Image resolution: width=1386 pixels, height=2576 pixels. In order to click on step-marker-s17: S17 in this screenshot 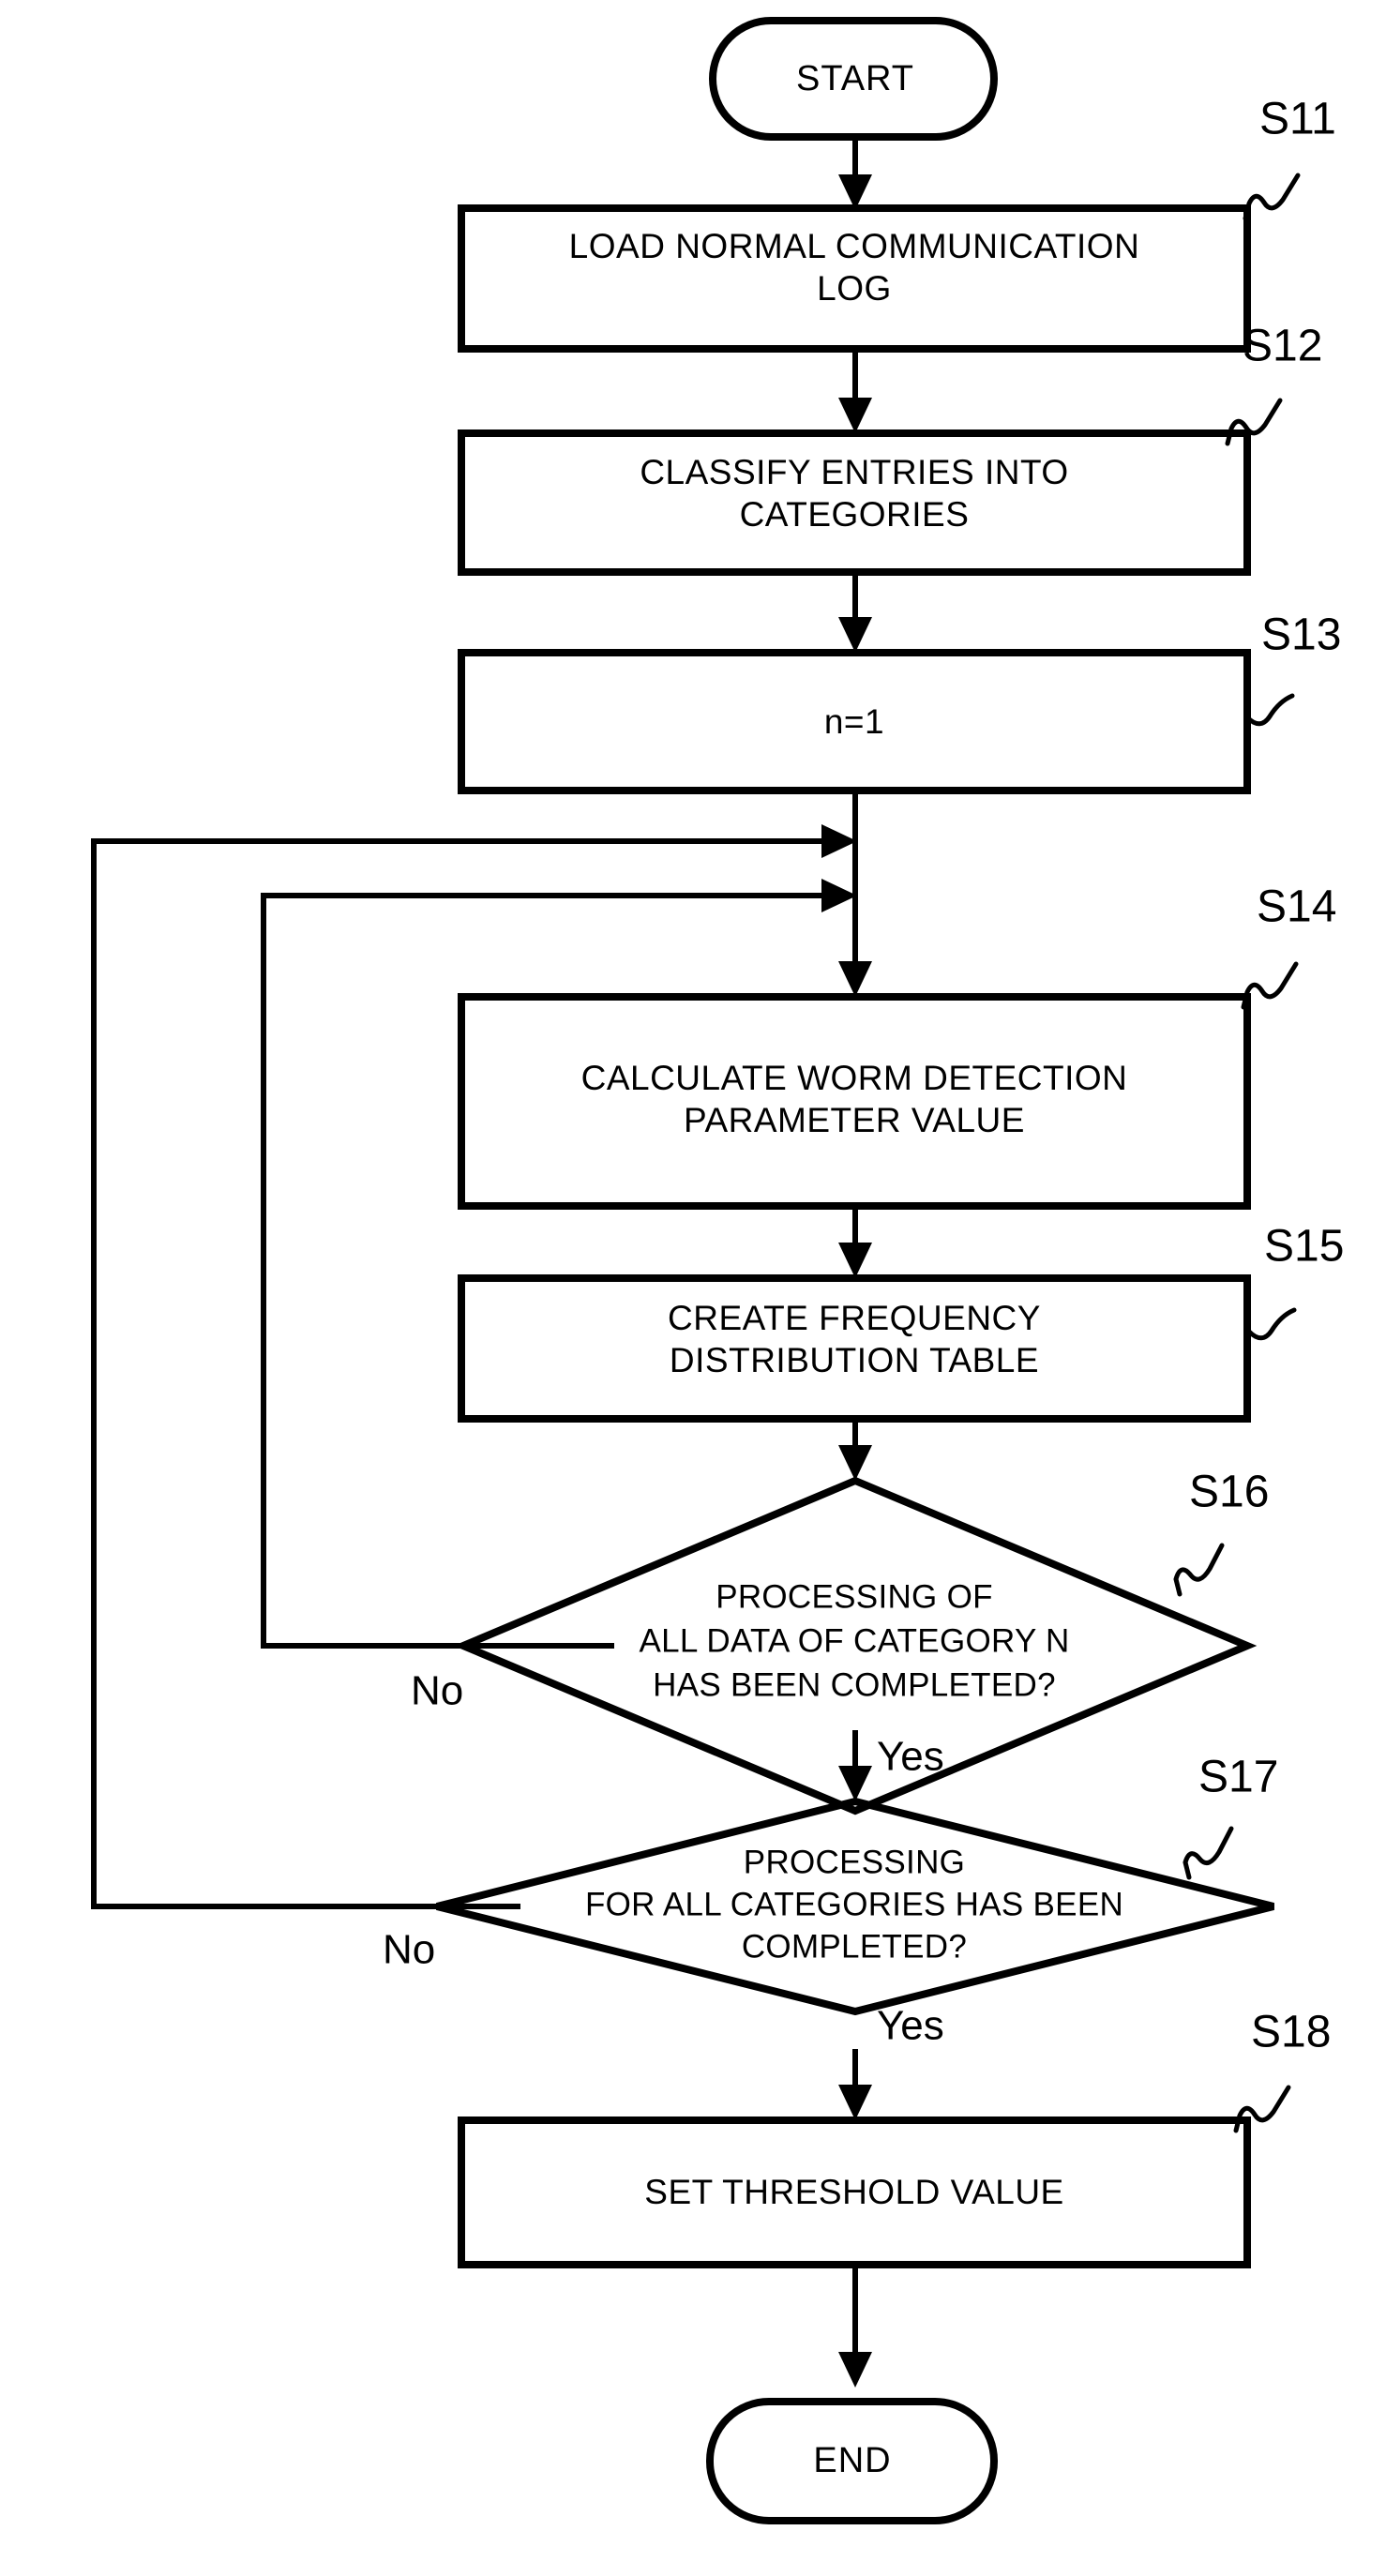, I will do `click(1230, 1816)`.